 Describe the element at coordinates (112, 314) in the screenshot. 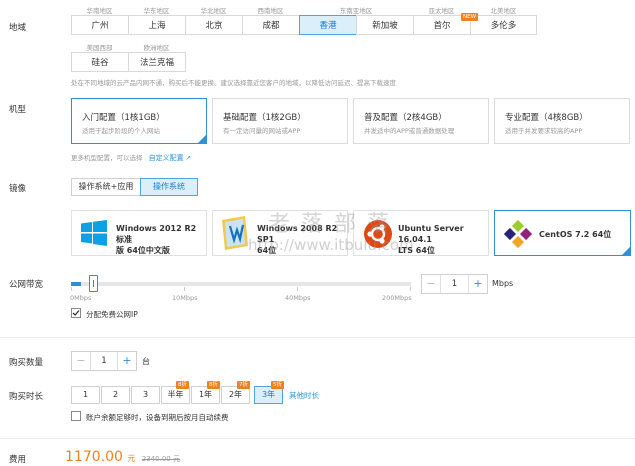

I see `free-ip-label: 分配免费公网IP` at that location.